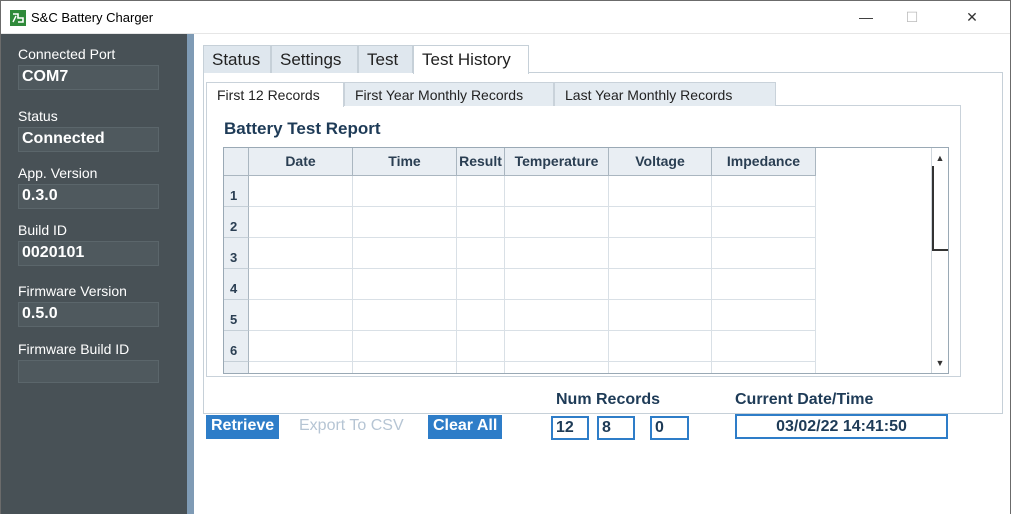 Image resolution: width=1011 pixels, height=514 pixels. I want to click on num-records-label: Num Records, so click(608, 399).